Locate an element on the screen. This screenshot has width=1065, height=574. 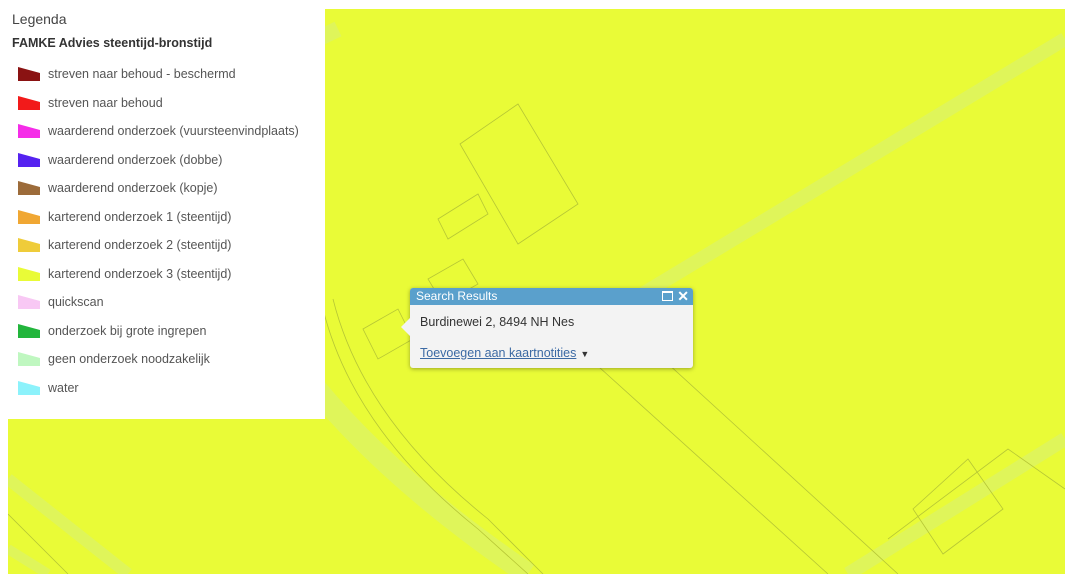
legend-item: geen onderzoek noodzakelijk is located at coordinates (168, 359).